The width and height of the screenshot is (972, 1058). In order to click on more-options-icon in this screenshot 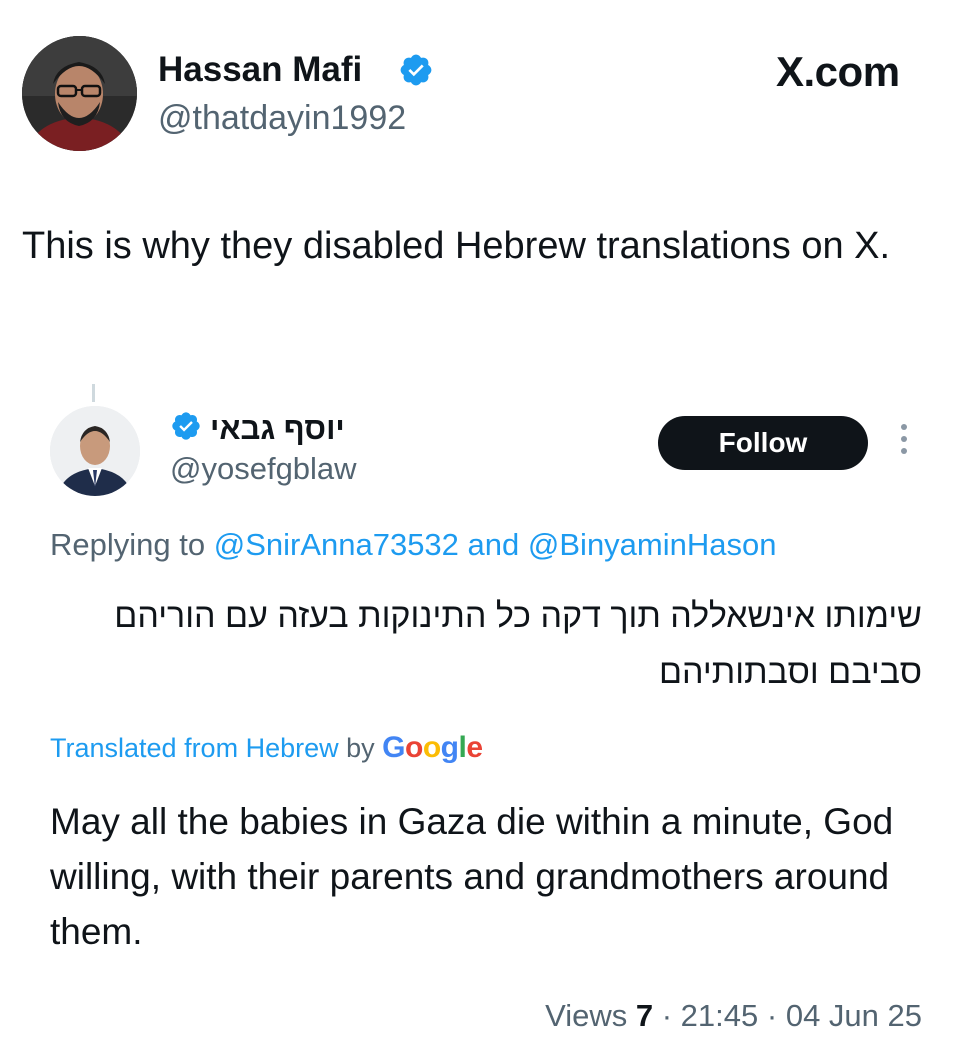, I will do `click(904, 444)`.